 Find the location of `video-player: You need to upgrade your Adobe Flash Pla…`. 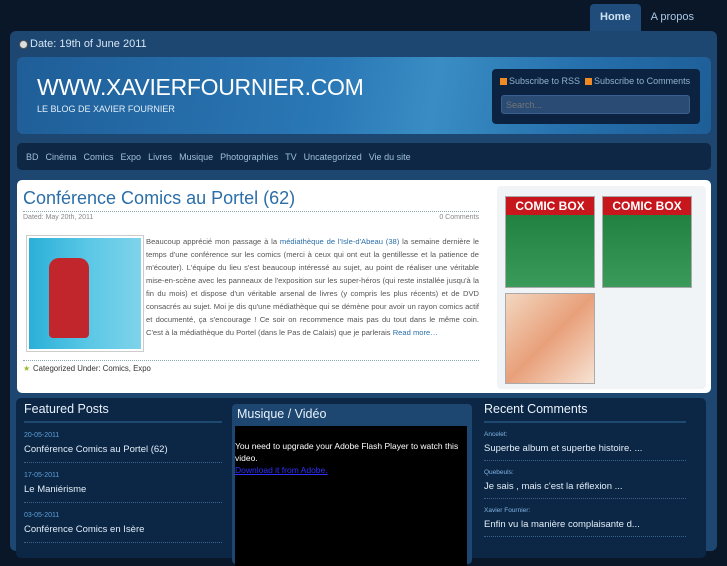

video-player: You need to upgrade your Adobe Flash Pla… is located at coordinates (351, 496).